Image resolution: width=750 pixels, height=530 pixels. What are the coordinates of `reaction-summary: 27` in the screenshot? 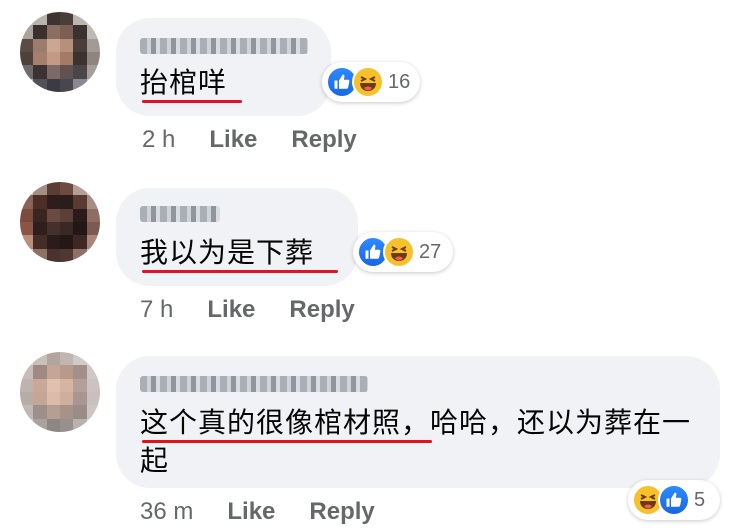 It's located at (403, 252).